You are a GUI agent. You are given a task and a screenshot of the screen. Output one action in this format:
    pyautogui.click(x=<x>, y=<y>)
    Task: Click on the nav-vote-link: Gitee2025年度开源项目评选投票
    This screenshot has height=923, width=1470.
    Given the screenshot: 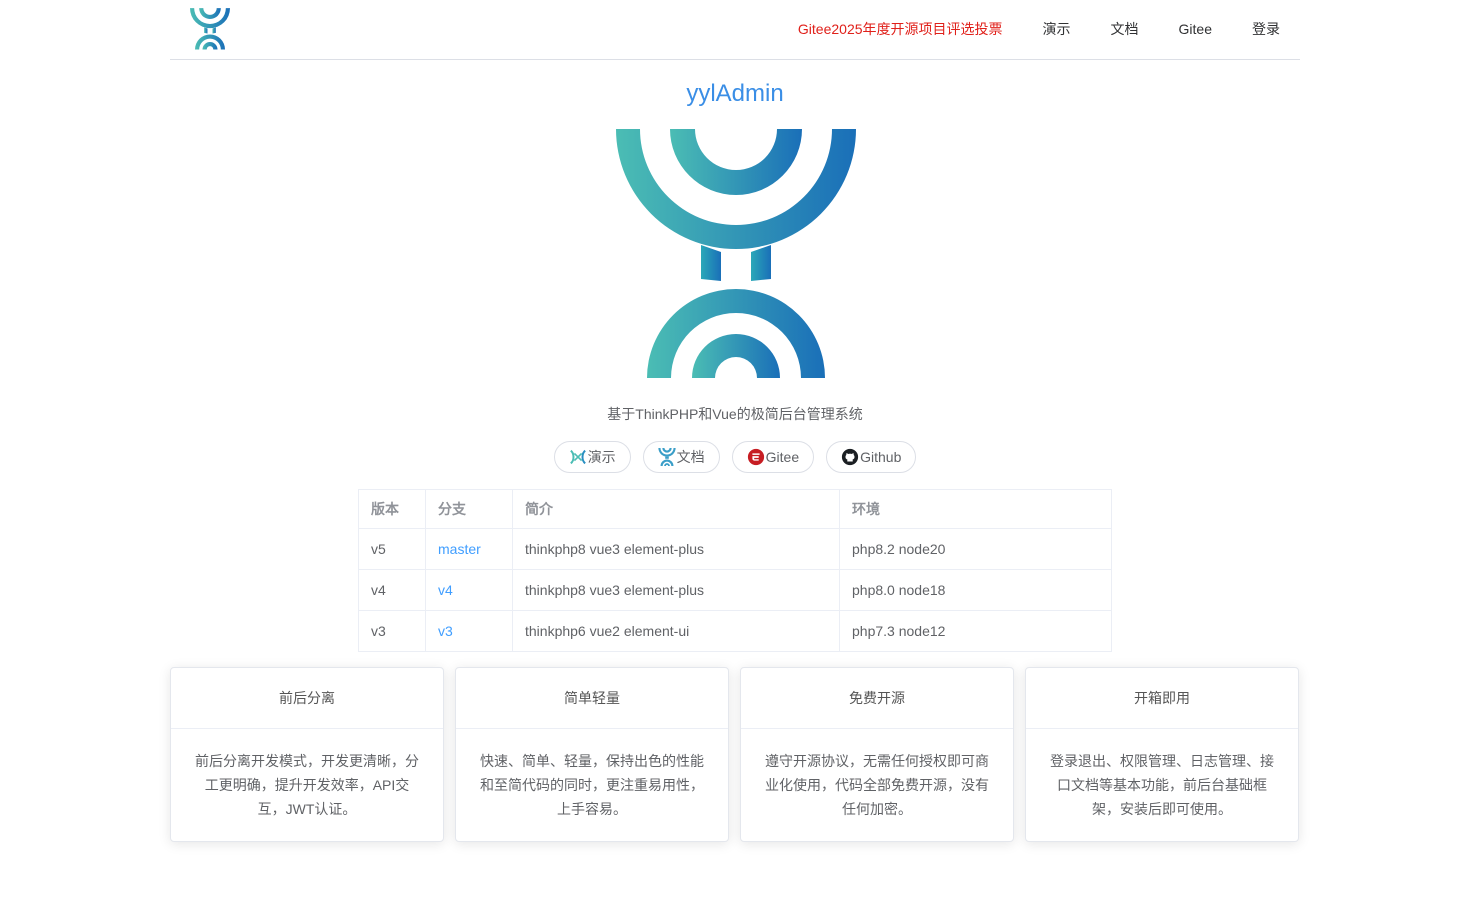 What is the action you would take?
    pyautogui.click(x=900, y=29)
    